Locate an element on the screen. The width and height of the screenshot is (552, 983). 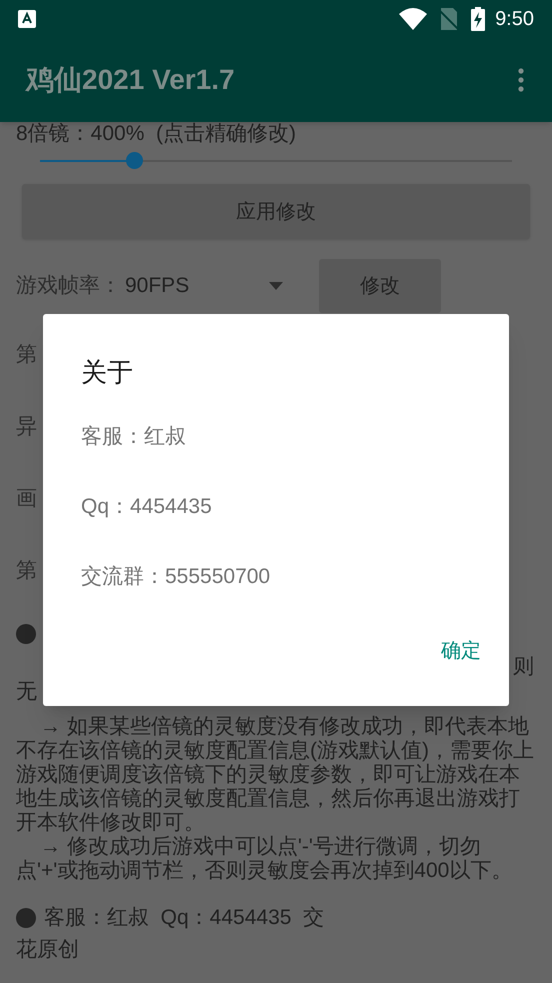
scope-label: 8倍镜：400% (点击精确修改) is located at coordinates (156, 134).